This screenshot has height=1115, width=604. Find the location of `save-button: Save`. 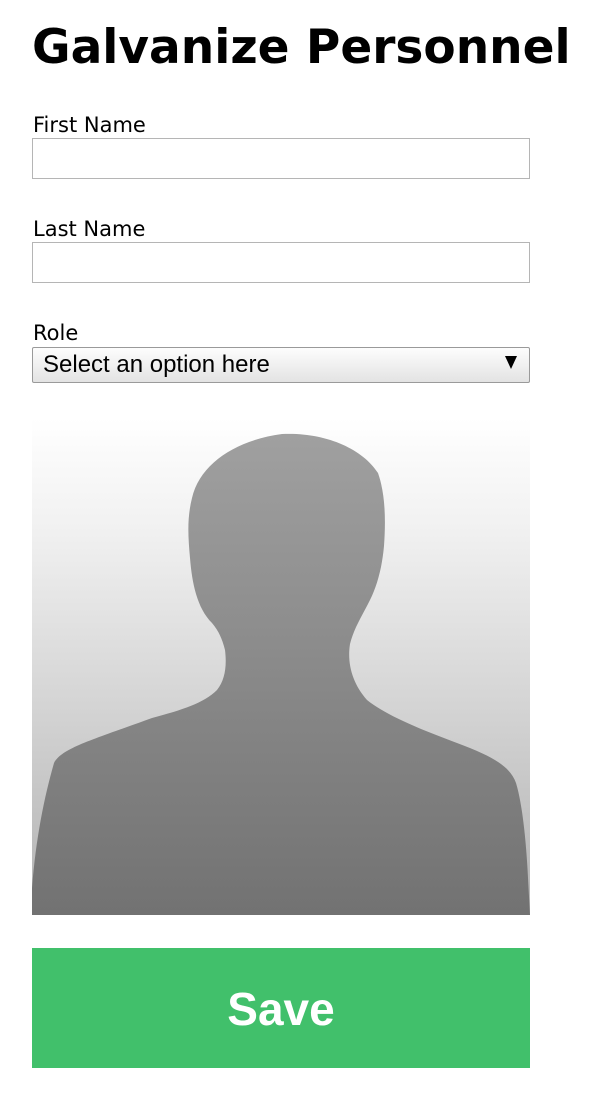

save-button: Save is located at coordinates (281, 1008).